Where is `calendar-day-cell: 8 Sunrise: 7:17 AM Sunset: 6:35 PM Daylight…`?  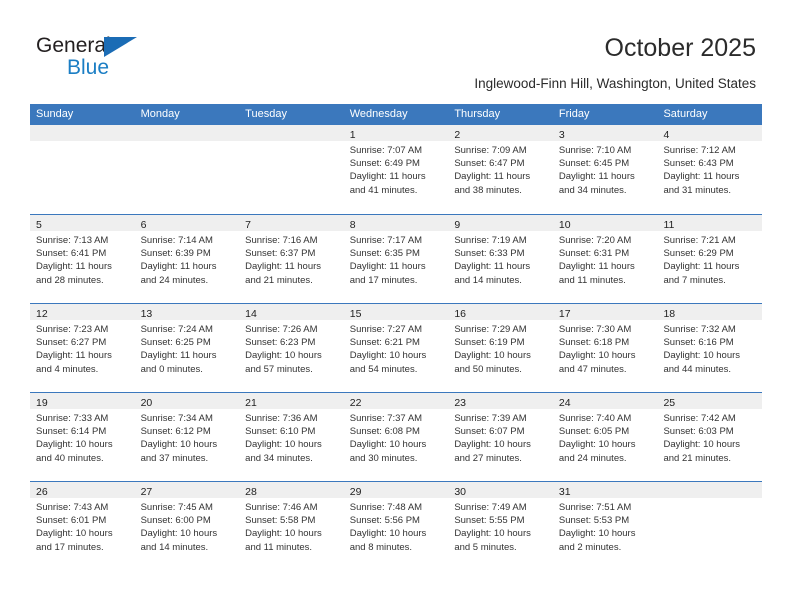
calendar-day-cell: 8 Sunrise: 7:17 AM Sunset: 6:35 PM Daylight… is located at coordinates (396, 259).